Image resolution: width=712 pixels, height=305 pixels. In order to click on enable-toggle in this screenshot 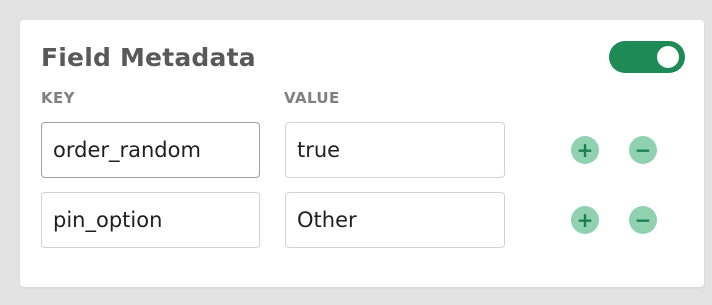, I will do `click(647, 57)`.